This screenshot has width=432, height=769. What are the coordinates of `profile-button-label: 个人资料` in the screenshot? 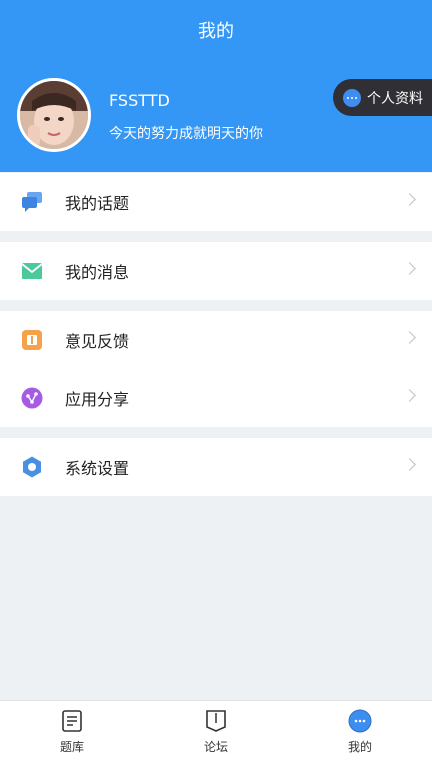 It's located at (395, 98).